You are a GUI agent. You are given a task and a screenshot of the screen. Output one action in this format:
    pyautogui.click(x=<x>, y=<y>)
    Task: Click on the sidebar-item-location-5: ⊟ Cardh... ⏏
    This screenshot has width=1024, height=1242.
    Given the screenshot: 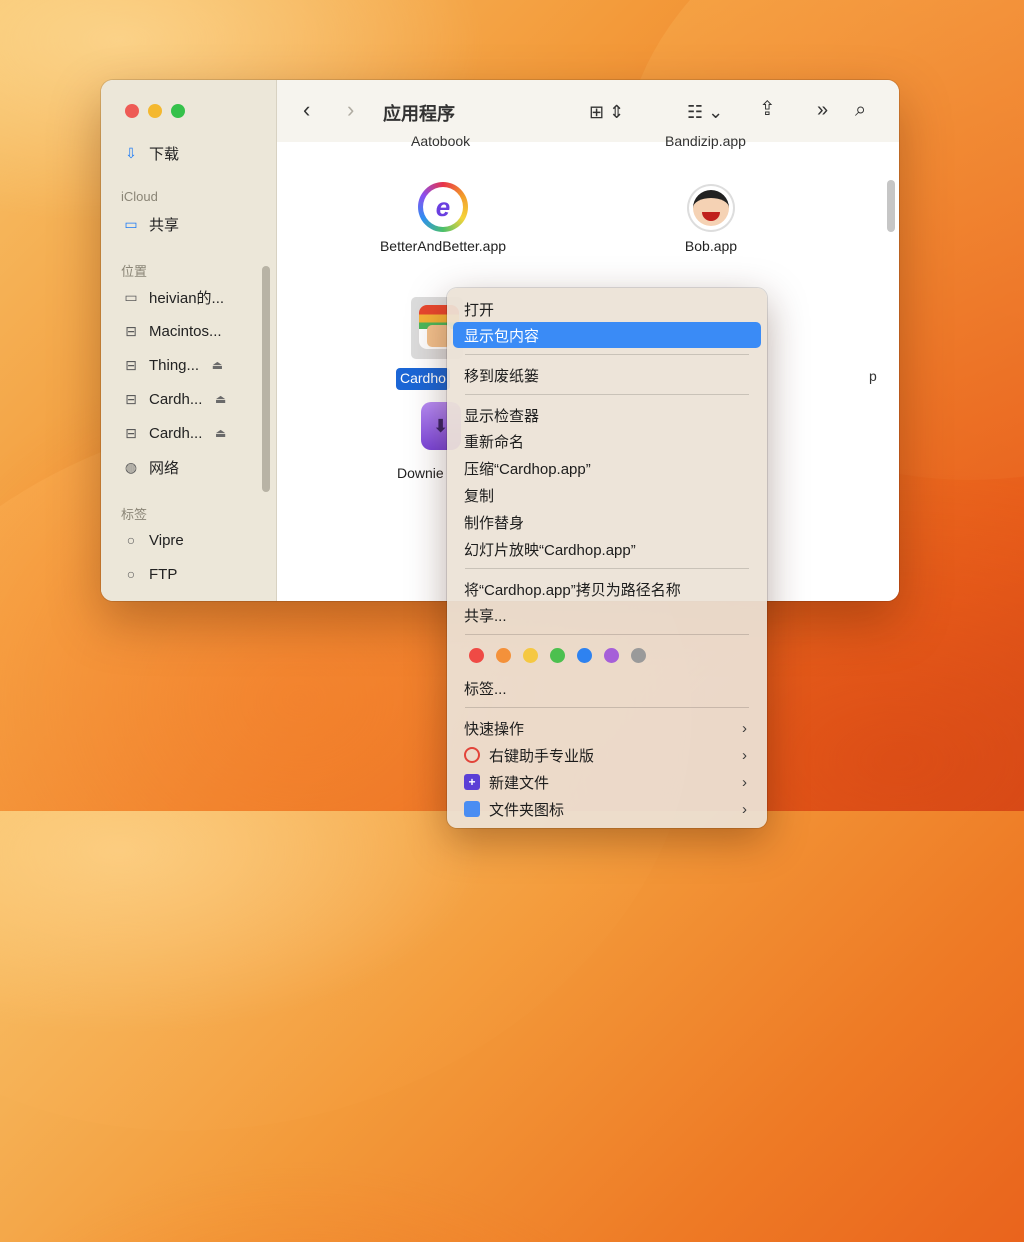 What is the action you would take?
    pyautogui.click(x=173, y=433)
    